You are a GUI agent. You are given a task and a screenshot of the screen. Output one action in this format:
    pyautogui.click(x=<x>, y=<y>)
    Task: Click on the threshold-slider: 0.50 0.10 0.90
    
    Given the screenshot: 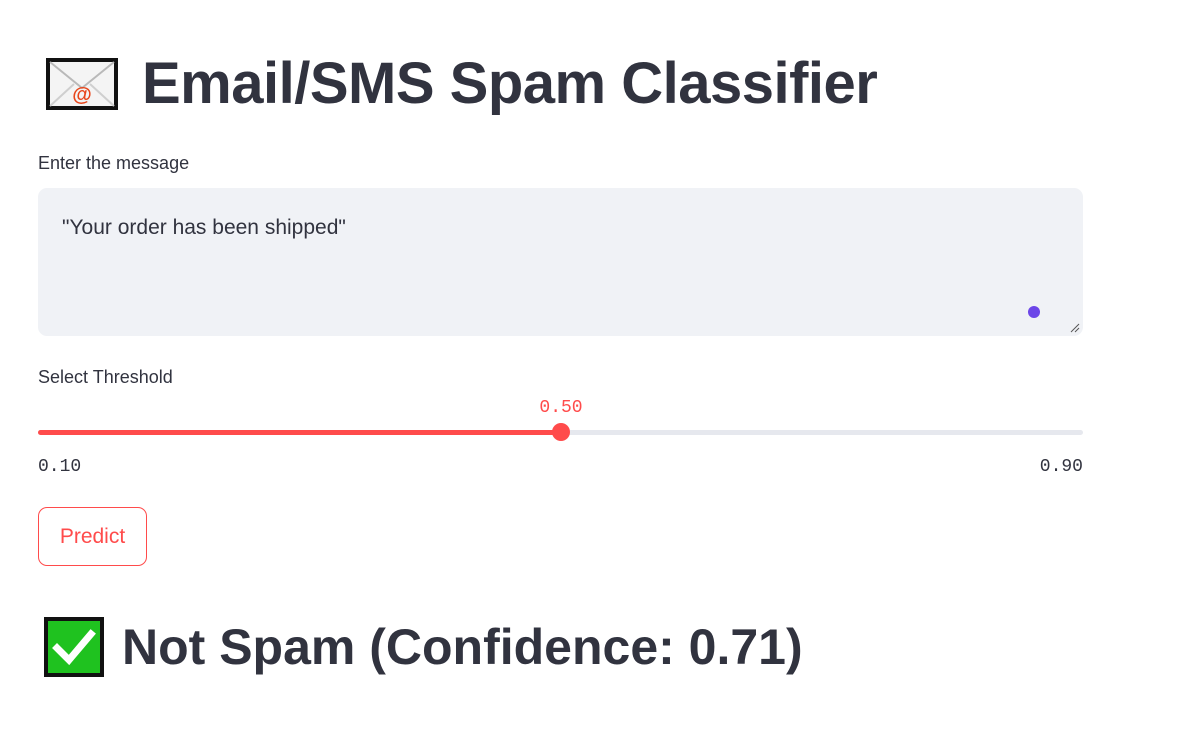 What is the action you would take?
    pyautogui.click(x=560, y=436)
    